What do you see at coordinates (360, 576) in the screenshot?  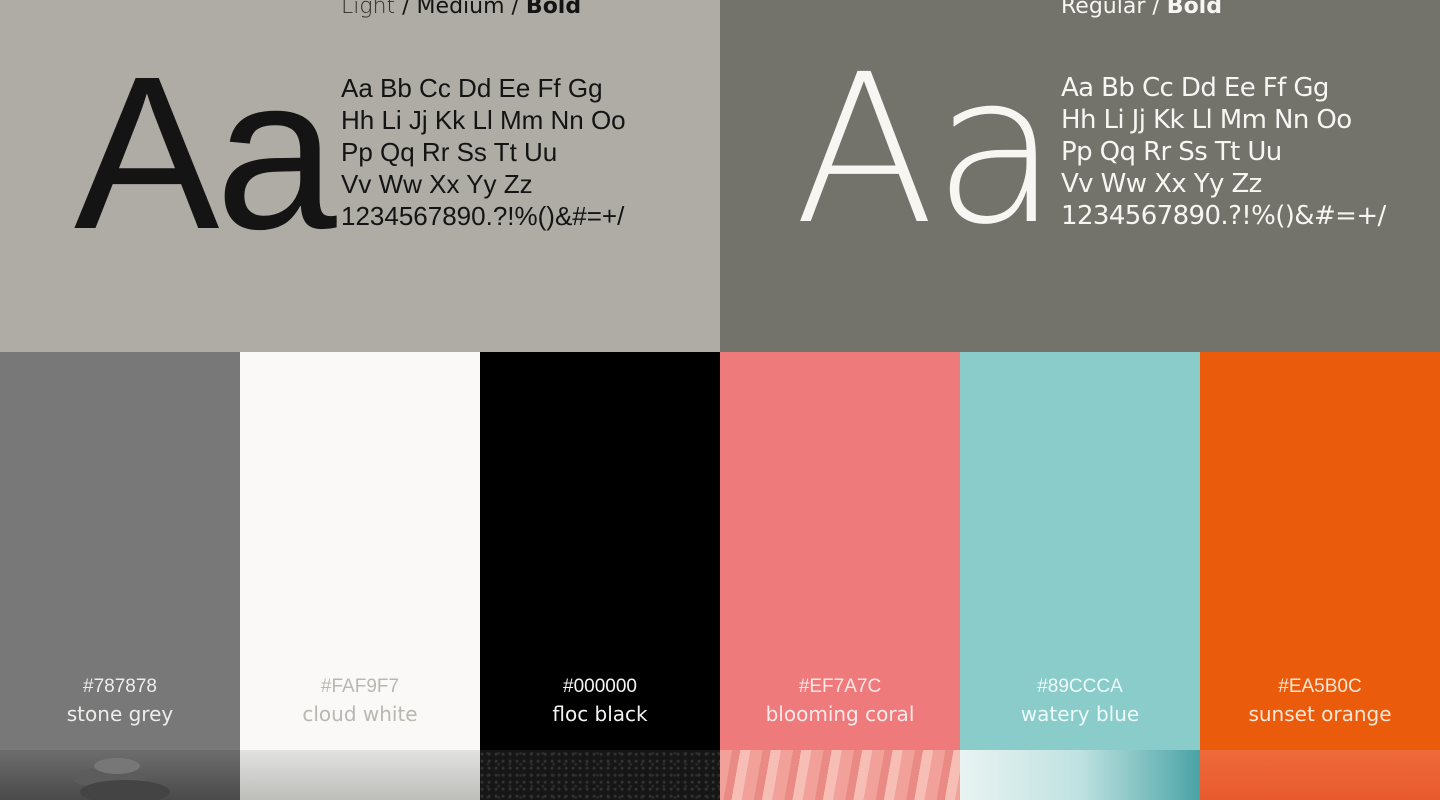 I see `color-swatch-cloud-white: #FAF9F7 cloud white` at bounding box center [360, 576].